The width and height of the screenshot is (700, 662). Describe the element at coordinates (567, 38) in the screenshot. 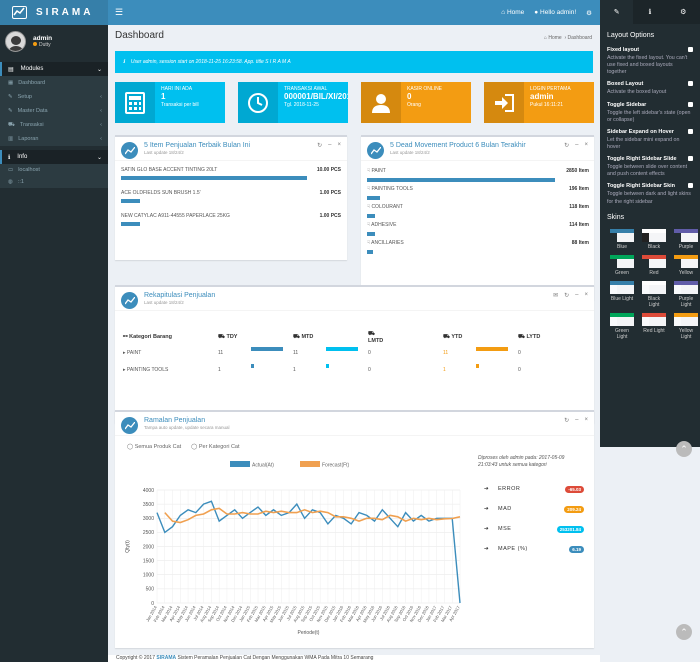

I see `breadcrumb: ⌂ Home › Dashboard` at that location.